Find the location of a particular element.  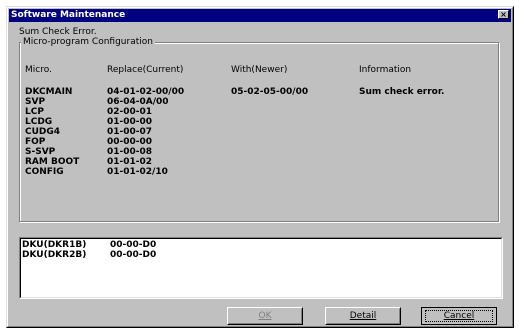

close-icon: × is located at coordinates (503, 14).